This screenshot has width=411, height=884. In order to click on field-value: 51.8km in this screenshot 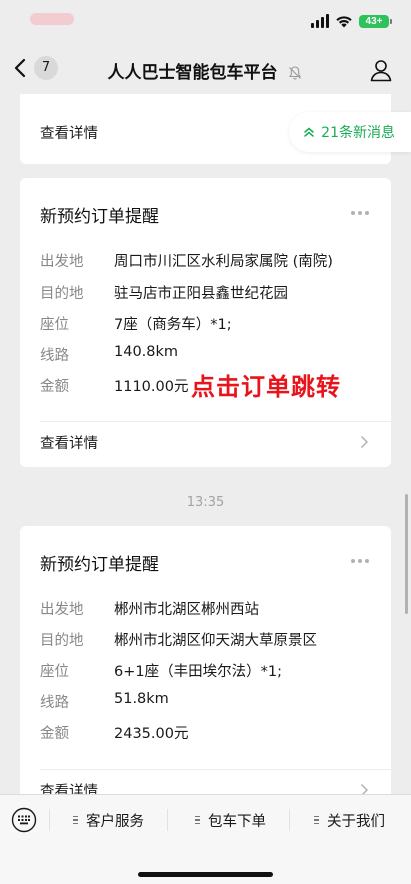, I will do `click(141, 699)`.